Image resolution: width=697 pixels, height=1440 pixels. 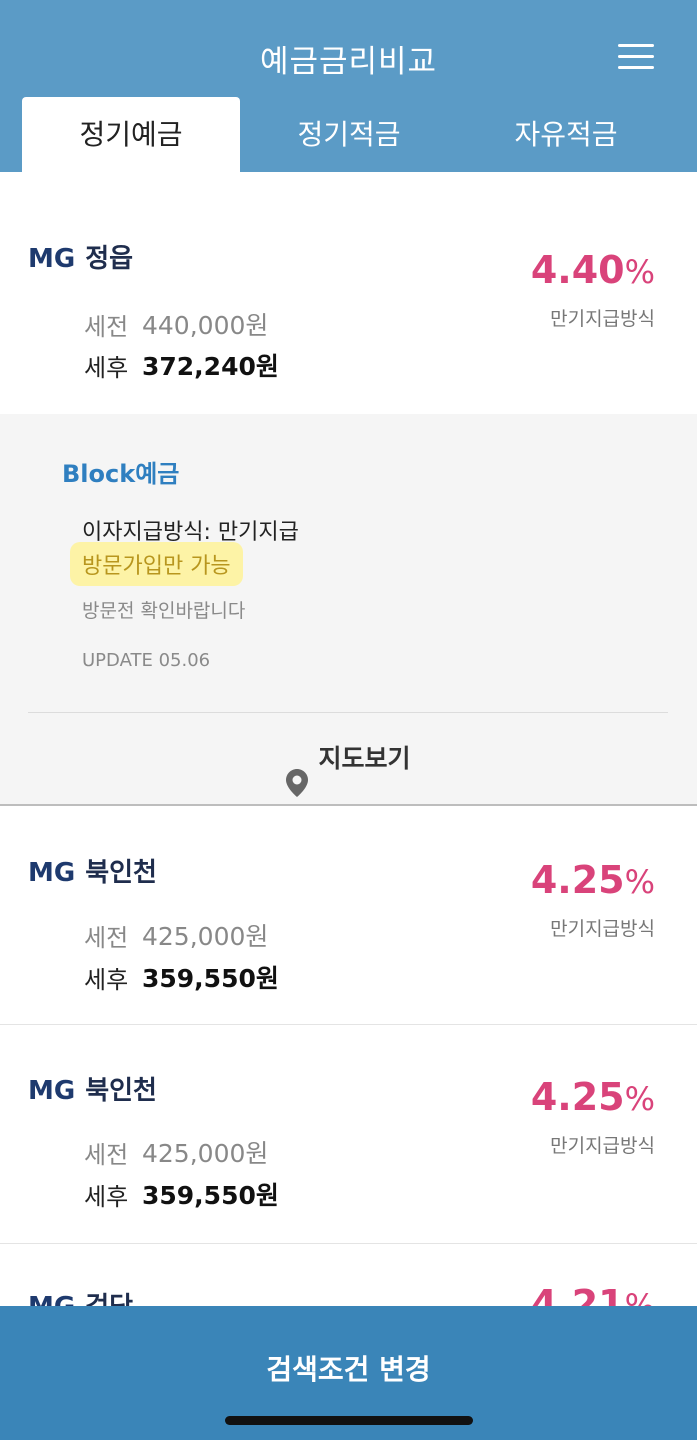 What do you see at coordinates (577, 1294) in the screenshot?
I see `rate-value: 4.21` at bounding box center [577, 1294].